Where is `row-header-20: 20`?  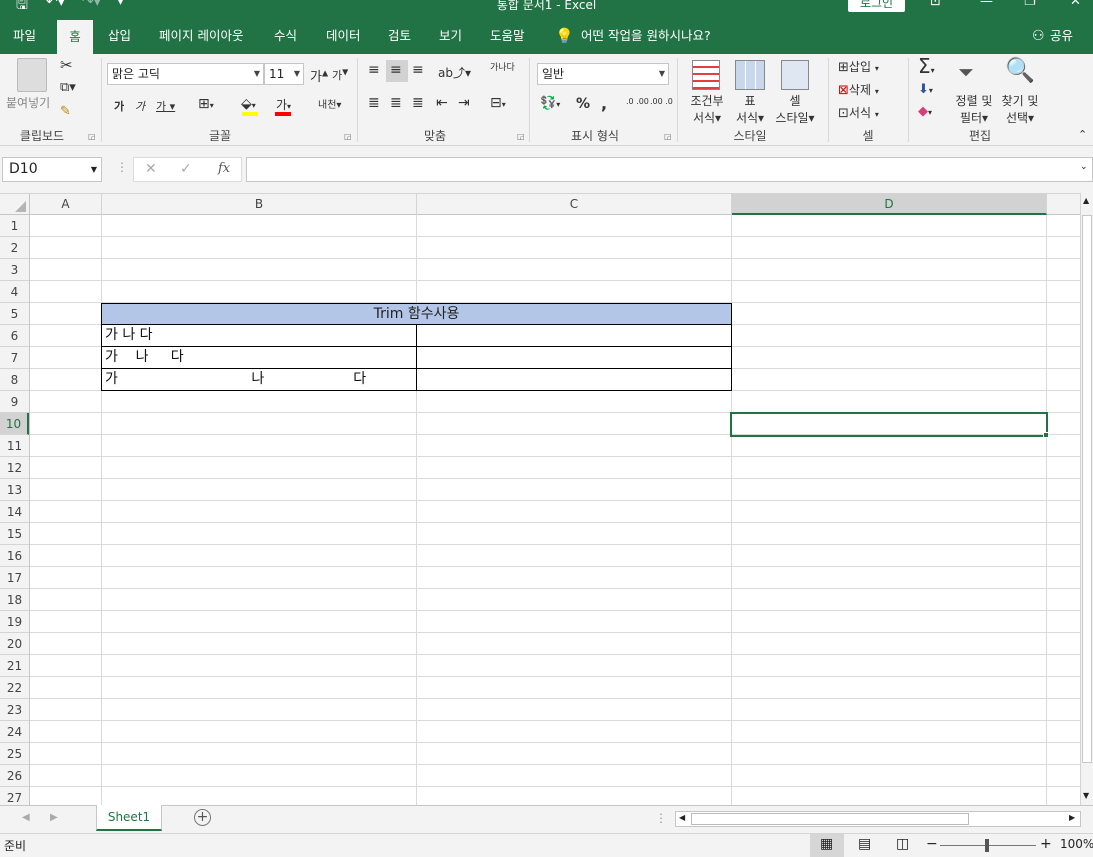 row-header-20: 20 is located at coordinates (14, 644).